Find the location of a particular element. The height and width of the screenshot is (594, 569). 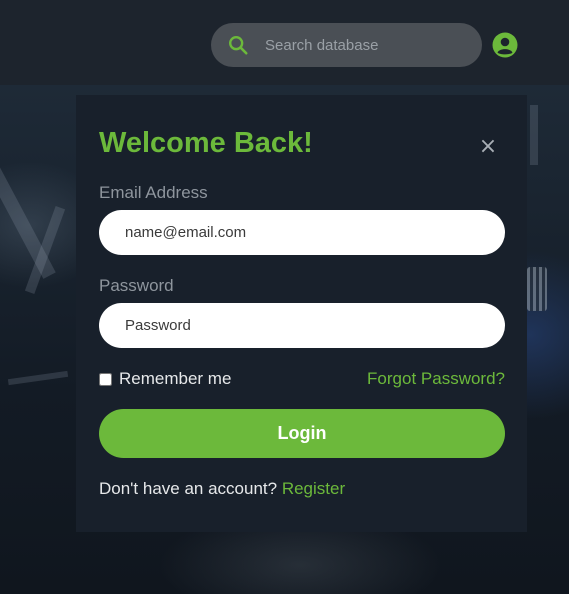

email-field is located at coordinates (302, 232).